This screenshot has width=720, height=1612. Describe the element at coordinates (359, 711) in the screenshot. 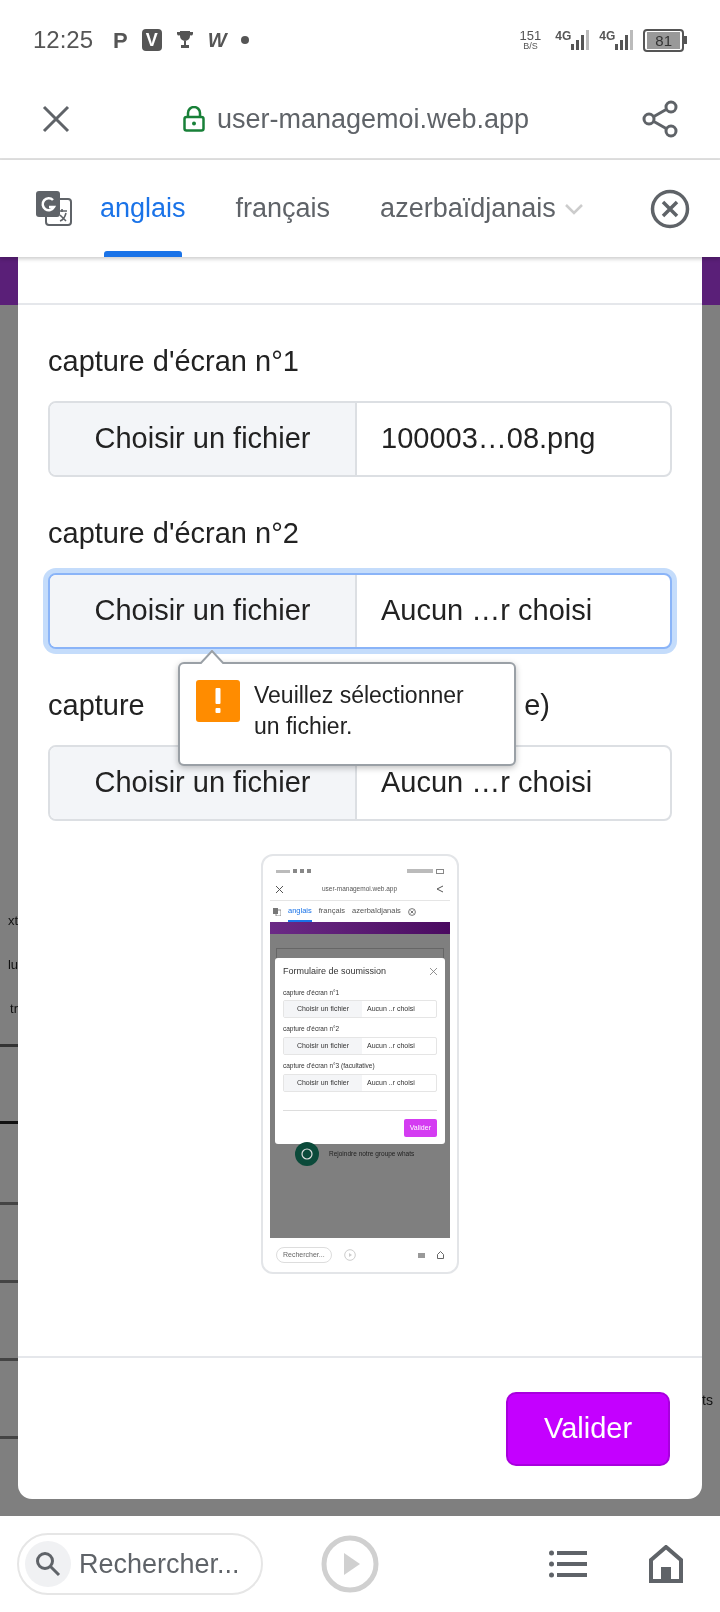

I see `tooltip-message: Veuillez sélectionner un fichier.` at that location.